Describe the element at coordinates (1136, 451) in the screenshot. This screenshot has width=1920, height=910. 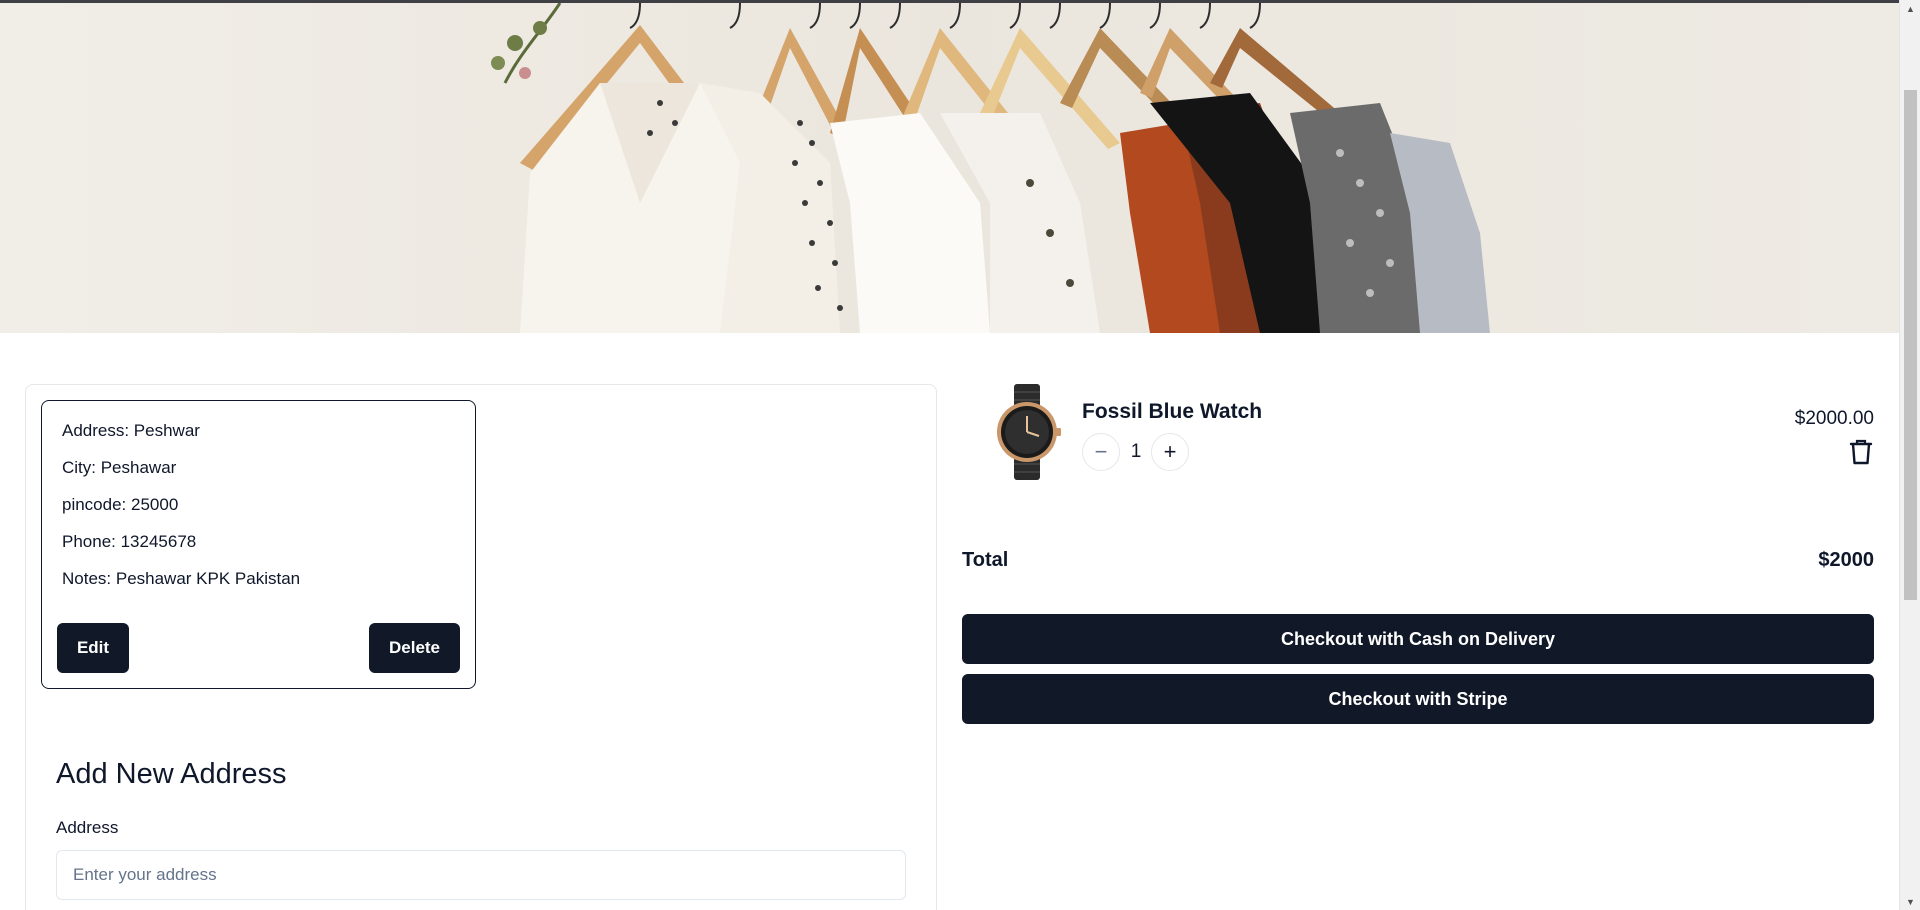
I see `quantity-value: 1` at that location.